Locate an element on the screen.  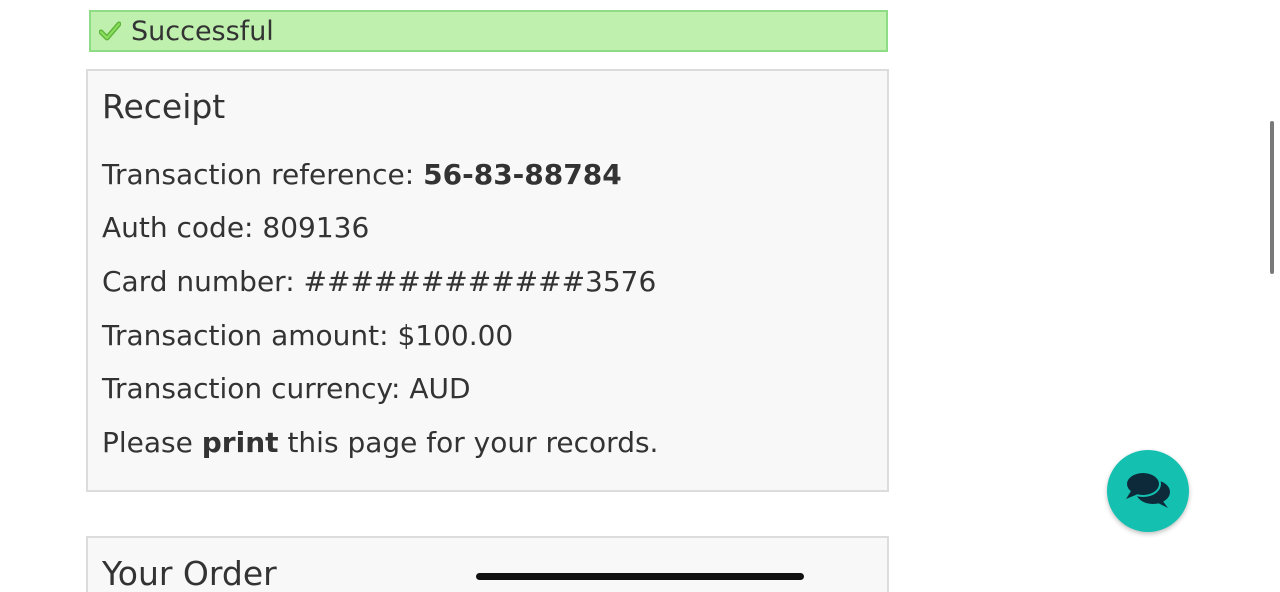
print-notice-prefix: Please is located at coordinates (152, 442).